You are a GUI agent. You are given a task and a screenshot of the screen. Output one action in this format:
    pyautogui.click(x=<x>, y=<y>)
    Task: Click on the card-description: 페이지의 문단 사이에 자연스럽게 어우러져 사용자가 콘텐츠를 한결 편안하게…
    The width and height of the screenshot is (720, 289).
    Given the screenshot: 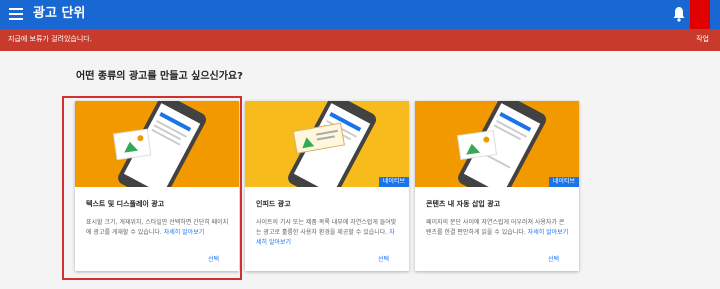 What is the action you would take?
    pyautogui.click(x=497, y=227)
    